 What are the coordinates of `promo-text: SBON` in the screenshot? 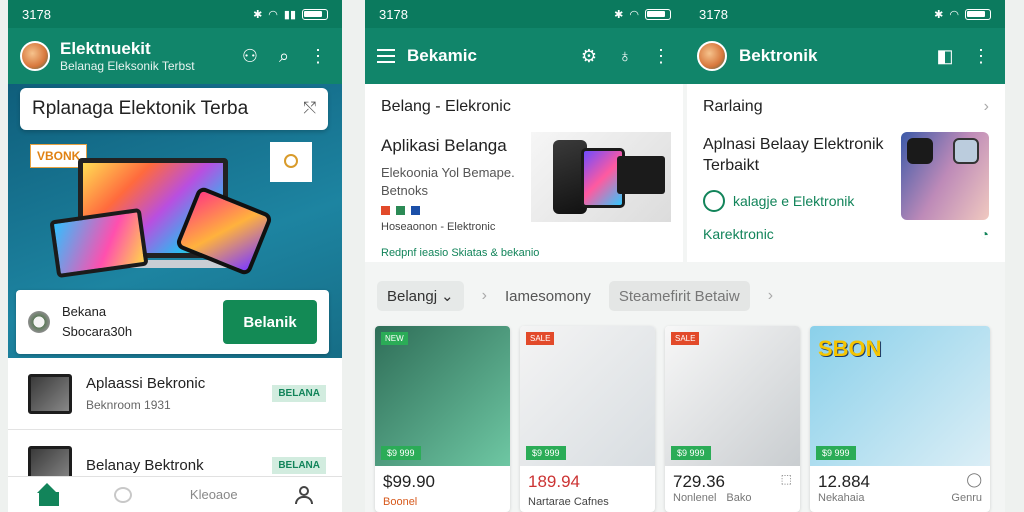 It's located at (850, 348).